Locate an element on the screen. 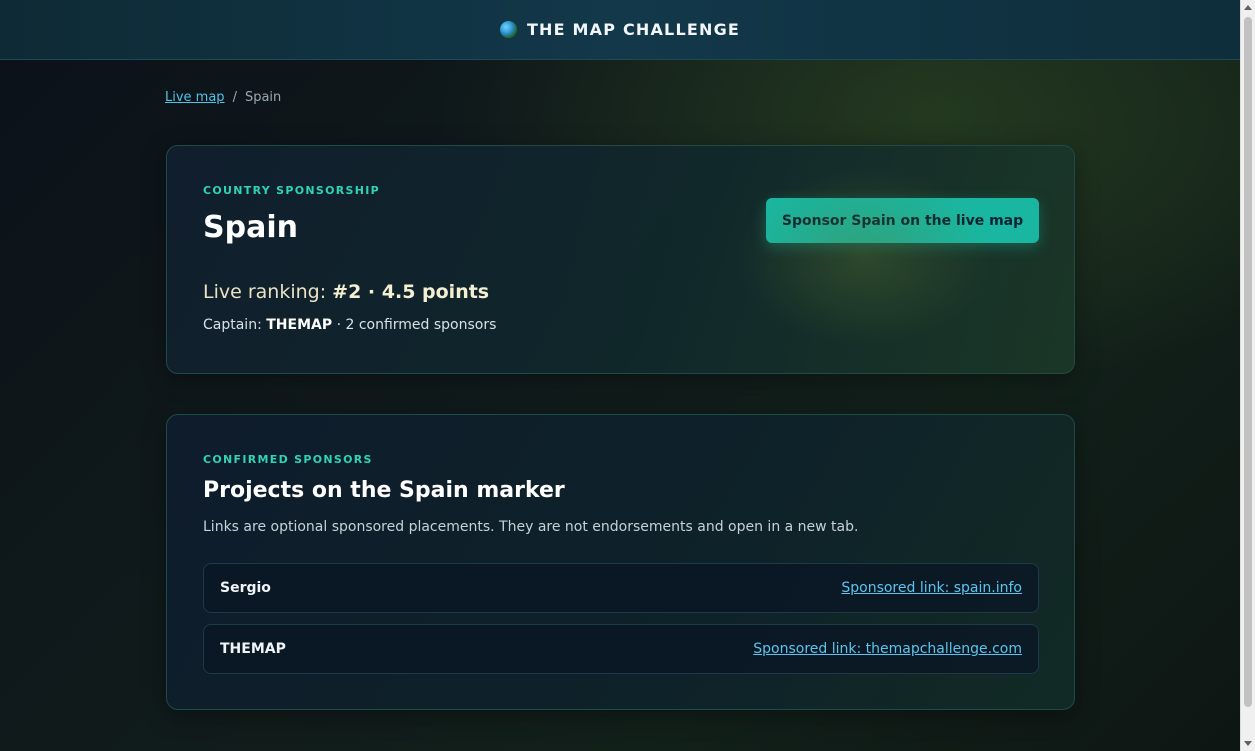 The height and width of the screenshot is (751, 1255). breadcrumb-live-map-link: Live map is located at coordinates (195, 97).